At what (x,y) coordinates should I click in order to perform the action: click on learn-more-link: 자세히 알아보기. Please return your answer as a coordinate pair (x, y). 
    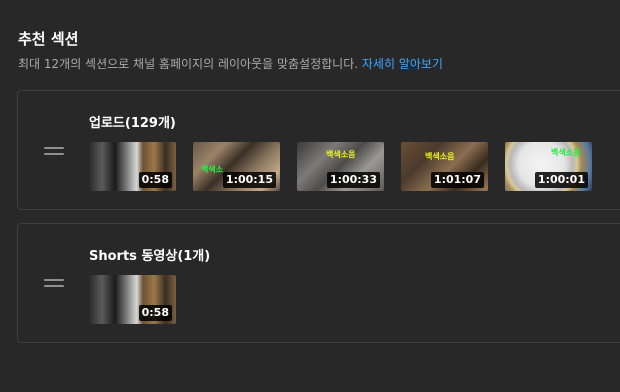
    Looking at the image, I should click on (402, 64).